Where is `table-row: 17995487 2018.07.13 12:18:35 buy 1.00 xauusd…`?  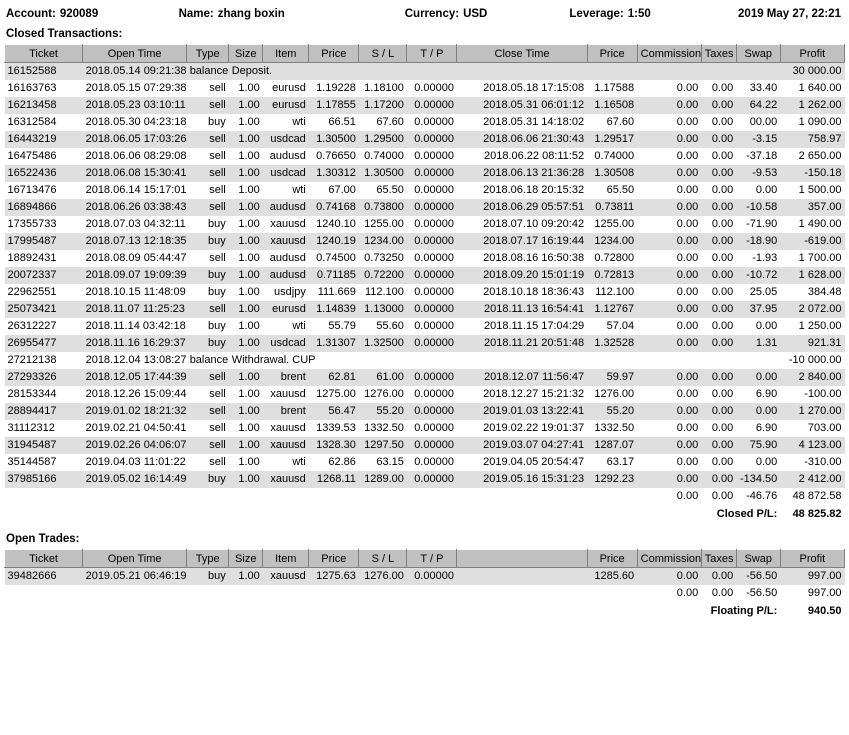
table-row: 17995487 2018.07.13 12:18:35 buy 1.00 xauusd… is located at coordinates (424, 241).